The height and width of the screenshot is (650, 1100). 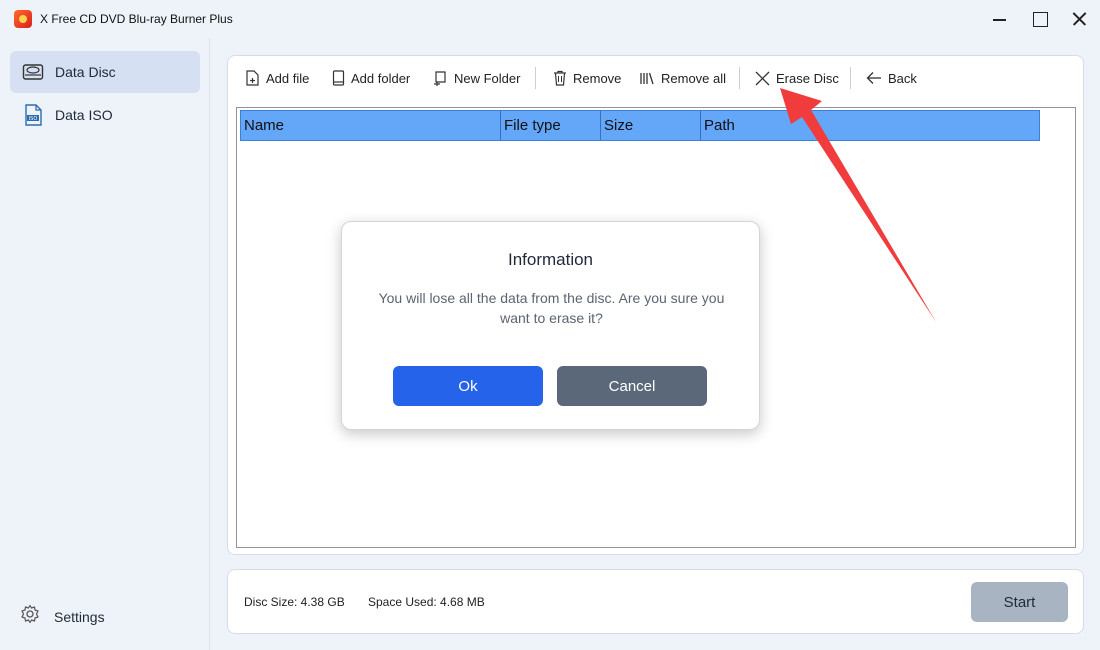 What do you see at coordinates (30, 616) in the screenshot?
I see `gear-icon` at bounding box center [30, 616].